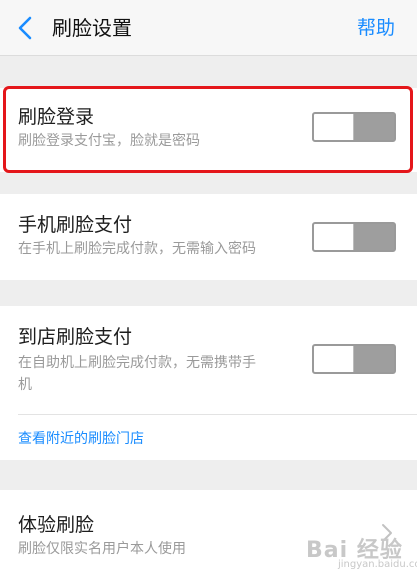 The height and width of the screenshot is (578, 417). What do you see at coordinates (217, 414) in the screenshot?
I see `divider` at bounding box center [217, 414].